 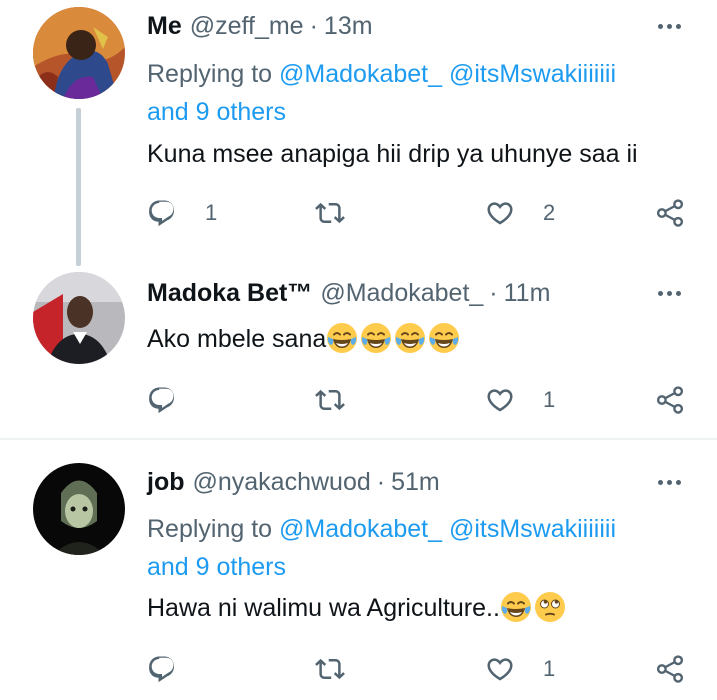 What do you see at coordinates (419, 213) in the screenshot?
I see `action-bar: 1 2` at bounding box center [419, 213].